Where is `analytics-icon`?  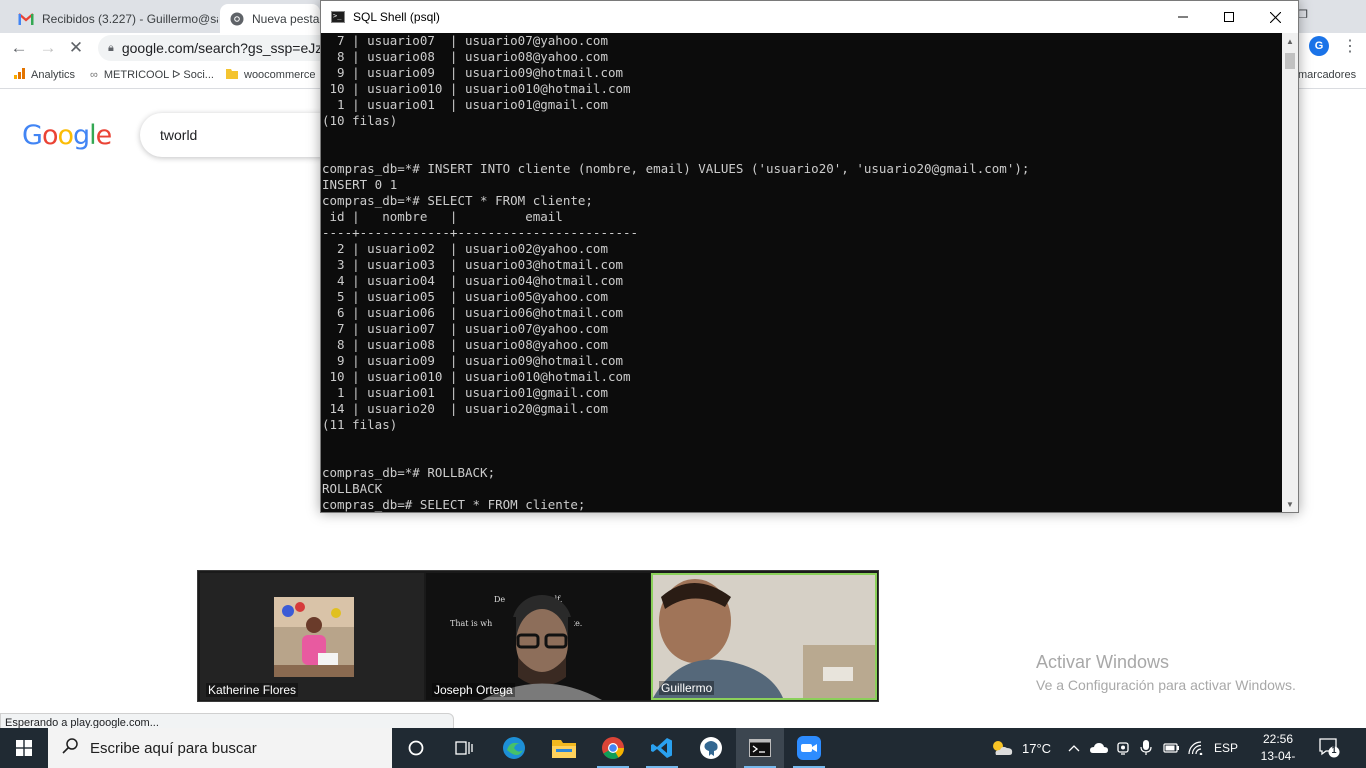
analytics-icon is located at coordinates (19, 75).